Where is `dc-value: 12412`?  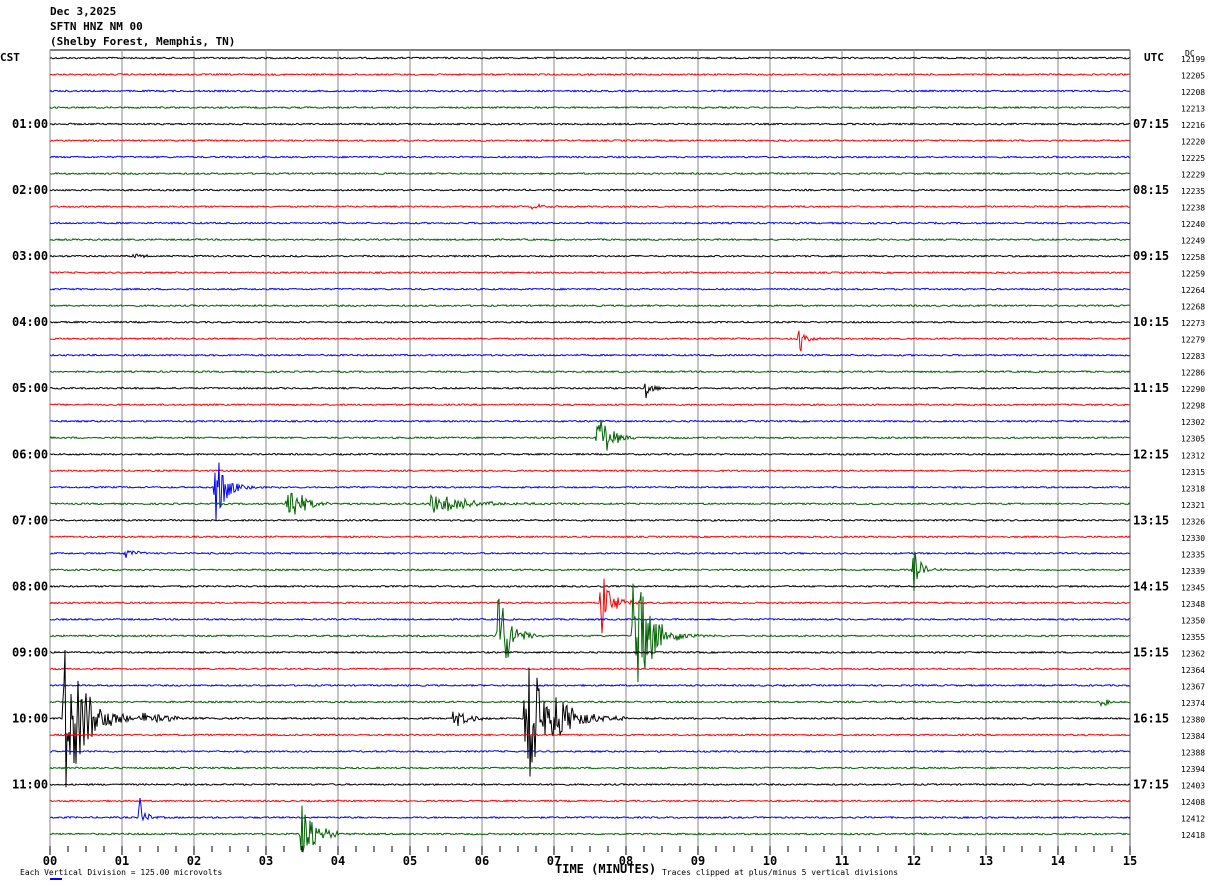
dc-value: 12412 is located at coordinates (1193, 818).